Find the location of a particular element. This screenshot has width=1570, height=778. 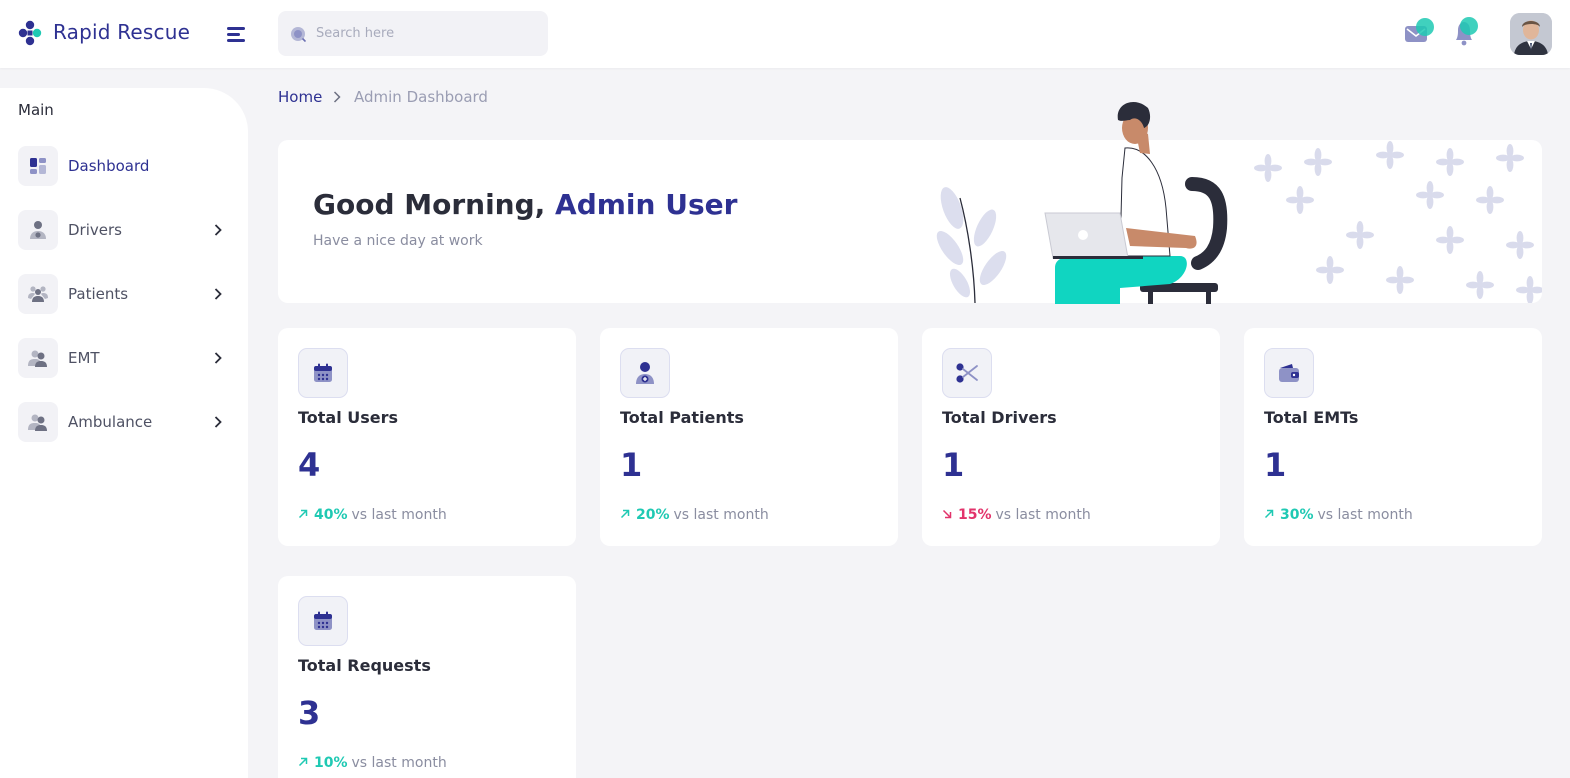

trend-down-icon is located at coordinates (947, 514).